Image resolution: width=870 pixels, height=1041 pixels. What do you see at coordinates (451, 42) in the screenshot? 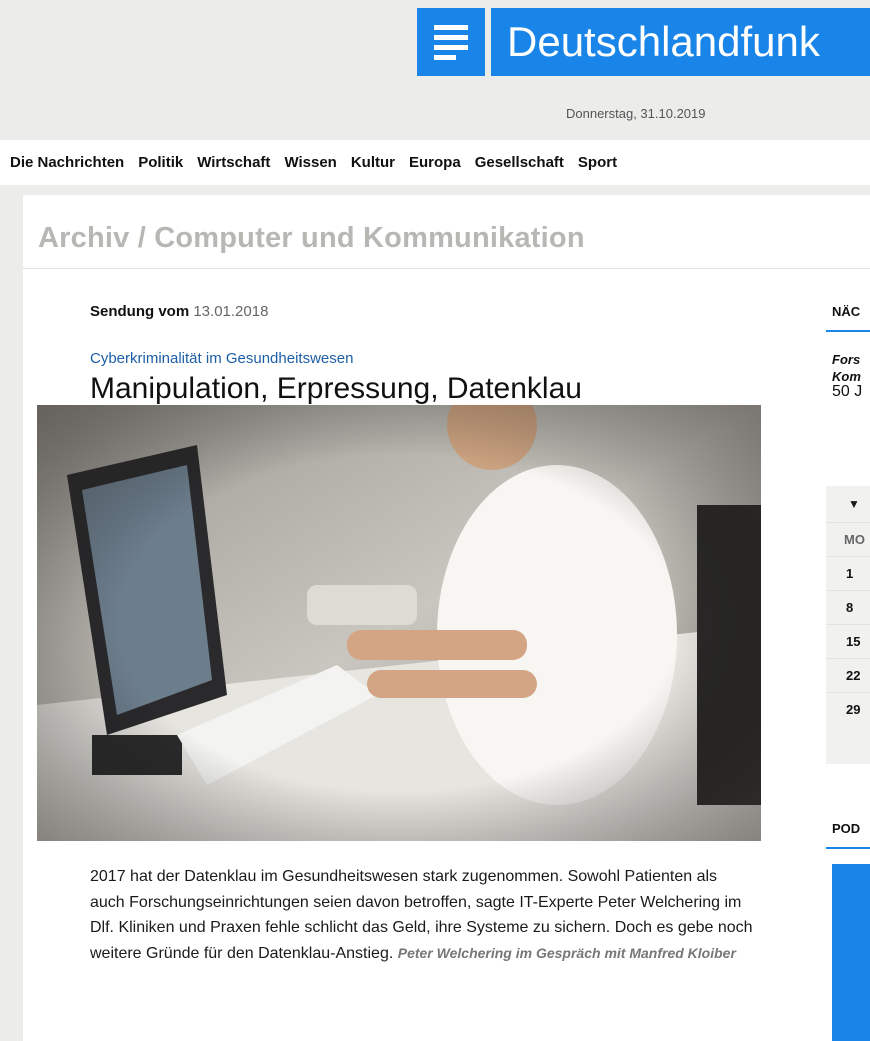
I see `deutschlandfunk-logo-icon` at bounding box center [451, 42].